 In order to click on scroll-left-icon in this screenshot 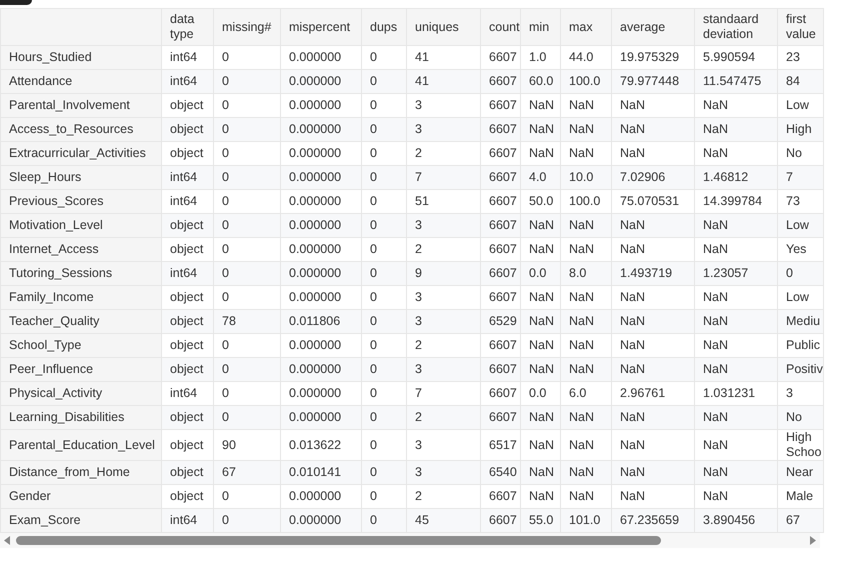, I will do `click(7, 540)`.